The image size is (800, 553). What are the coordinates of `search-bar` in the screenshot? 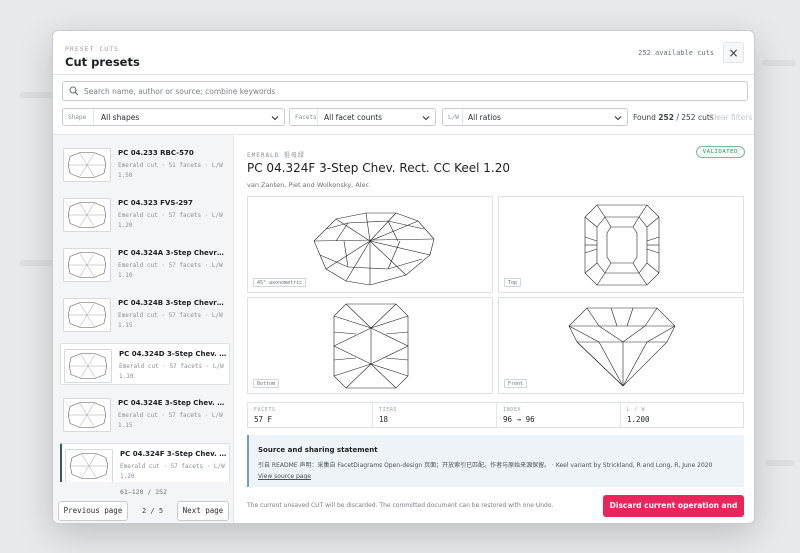 It's located at (405, 91).